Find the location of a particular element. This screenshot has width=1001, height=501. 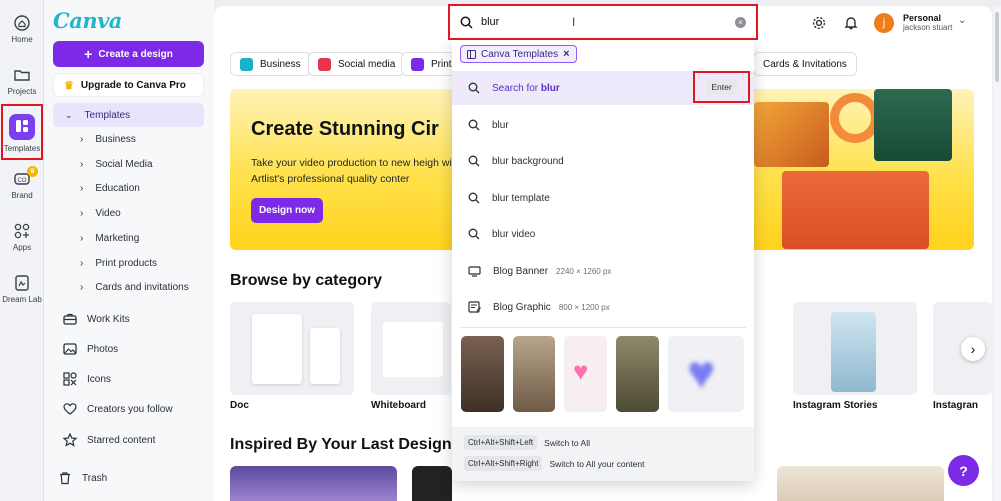

rail-home: Home is located at coordinates (22, 29).